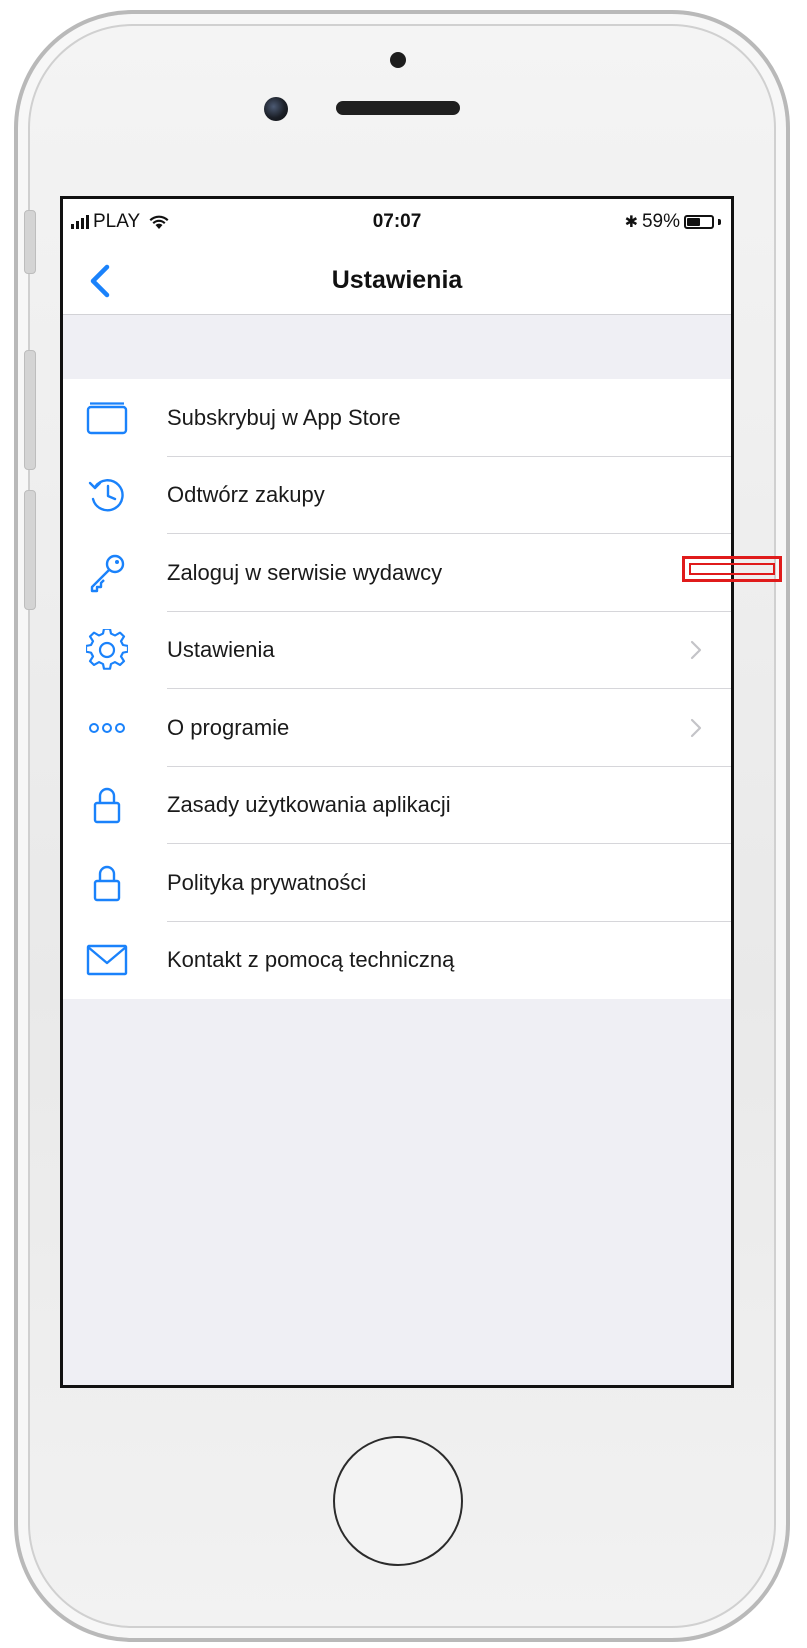 Image resolution: width=807 pixels, height=1648 pixels. Describe the element at coordinates (631, 222) in the screenshot. I see `bluetooth-icon: ✱` at that location.